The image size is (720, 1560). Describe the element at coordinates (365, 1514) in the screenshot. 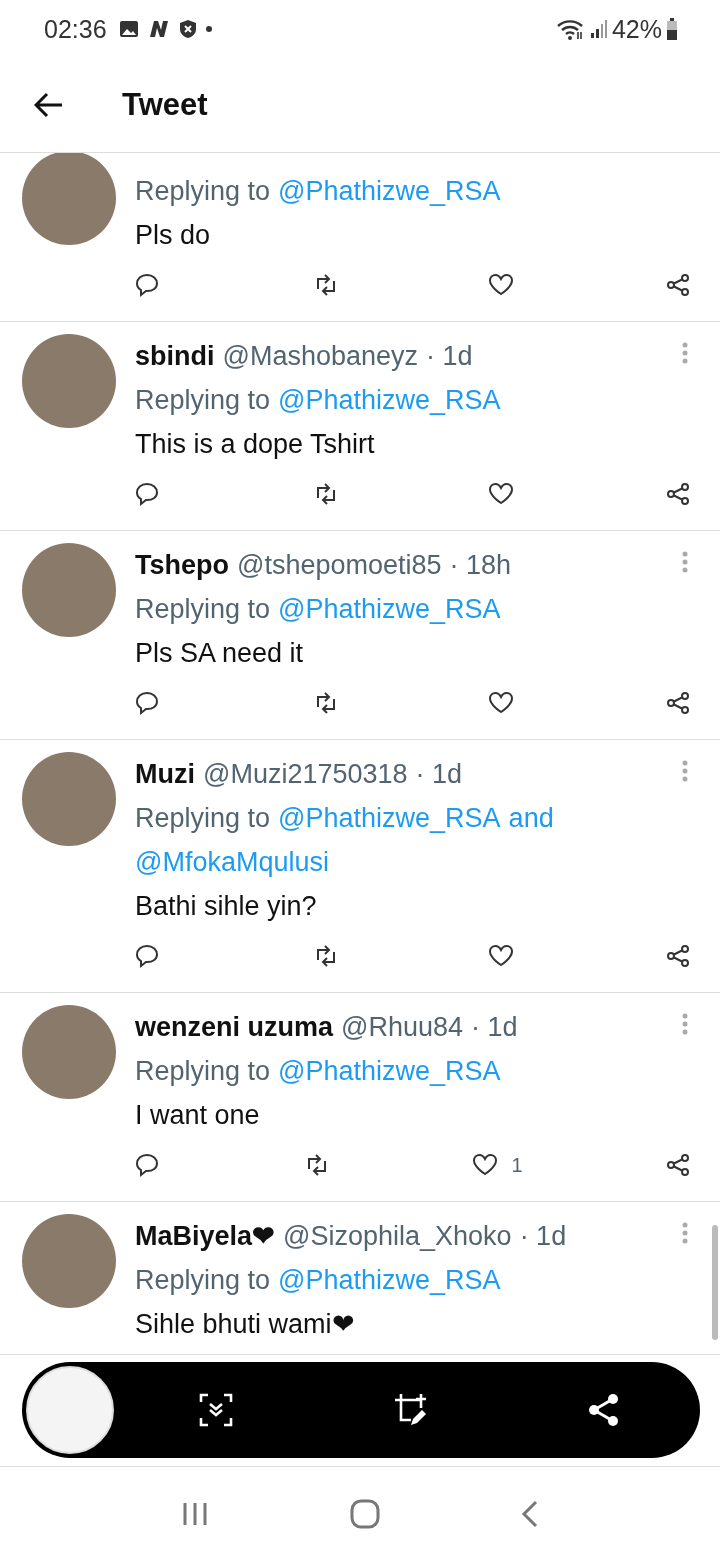

I see `home-icon` at that location.